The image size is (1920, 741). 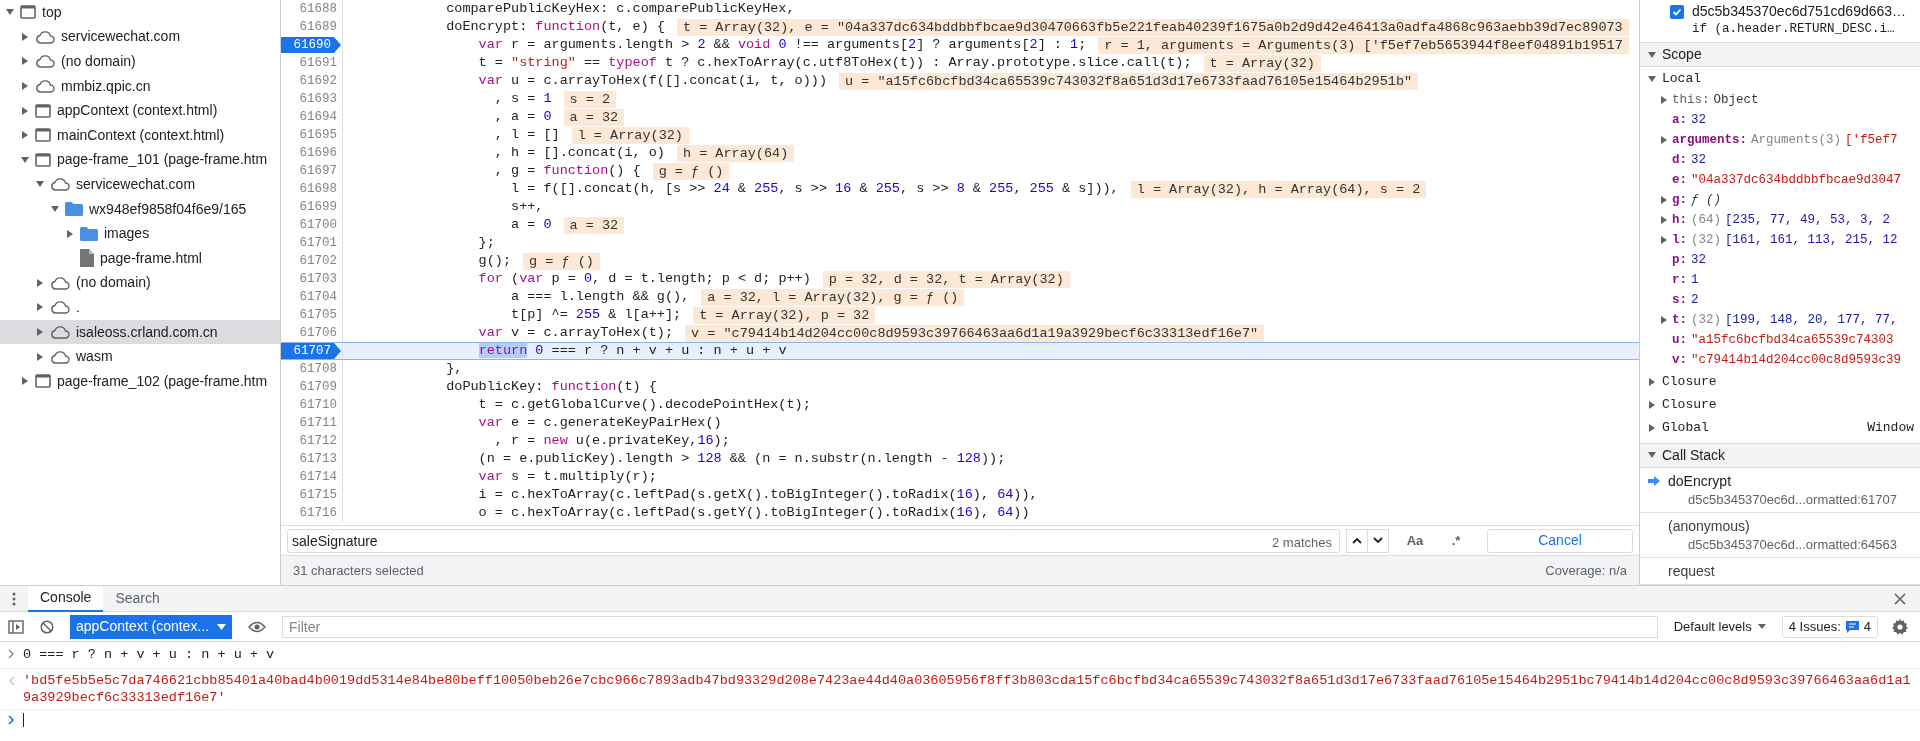 I want to click on line-number: 61705, so click(x=317, y=315).